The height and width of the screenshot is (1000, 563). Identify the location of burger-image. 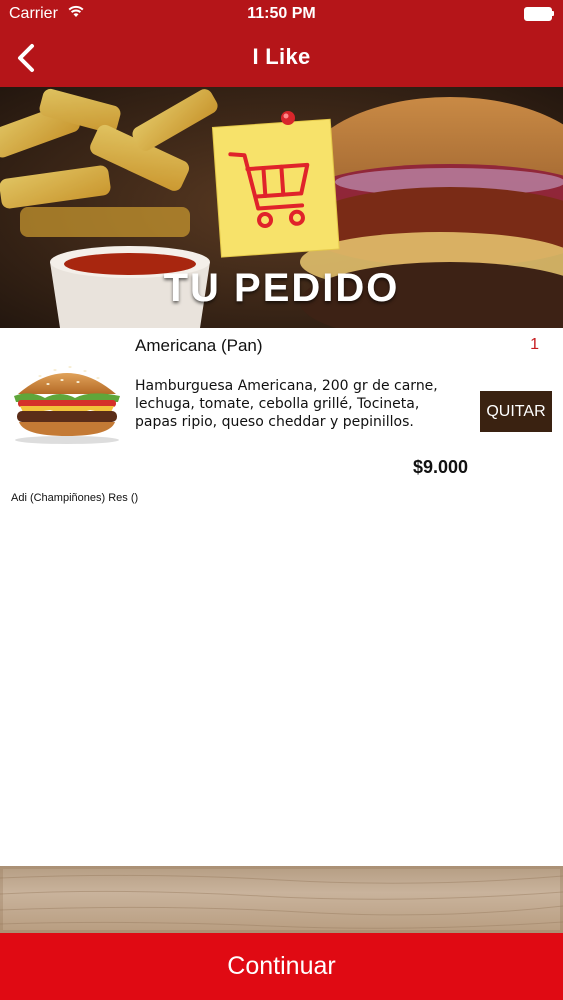
(67, 405).